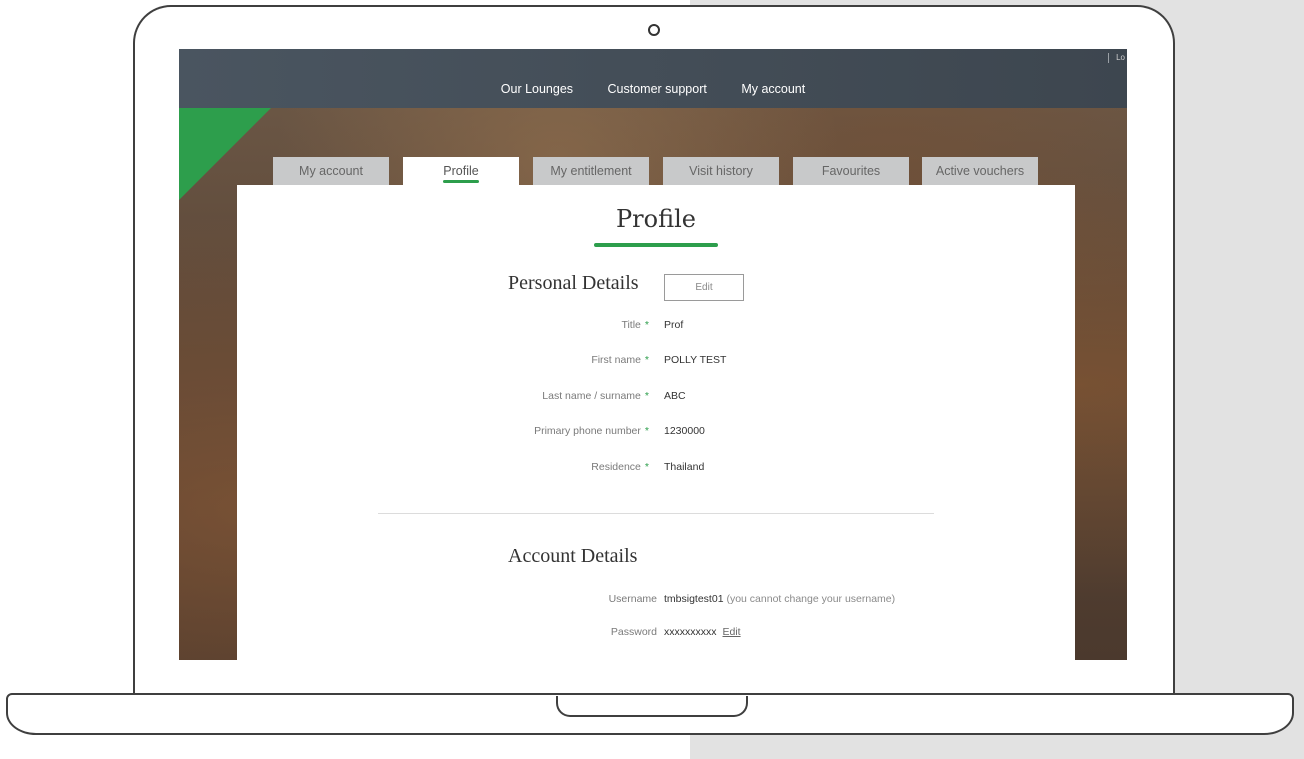 This screenshot has height=759, width=1304. What do you see at coordinates (587, 431) in the screenshot?
I see `field-label: Primary phone number` at bounding box center [587, 431].